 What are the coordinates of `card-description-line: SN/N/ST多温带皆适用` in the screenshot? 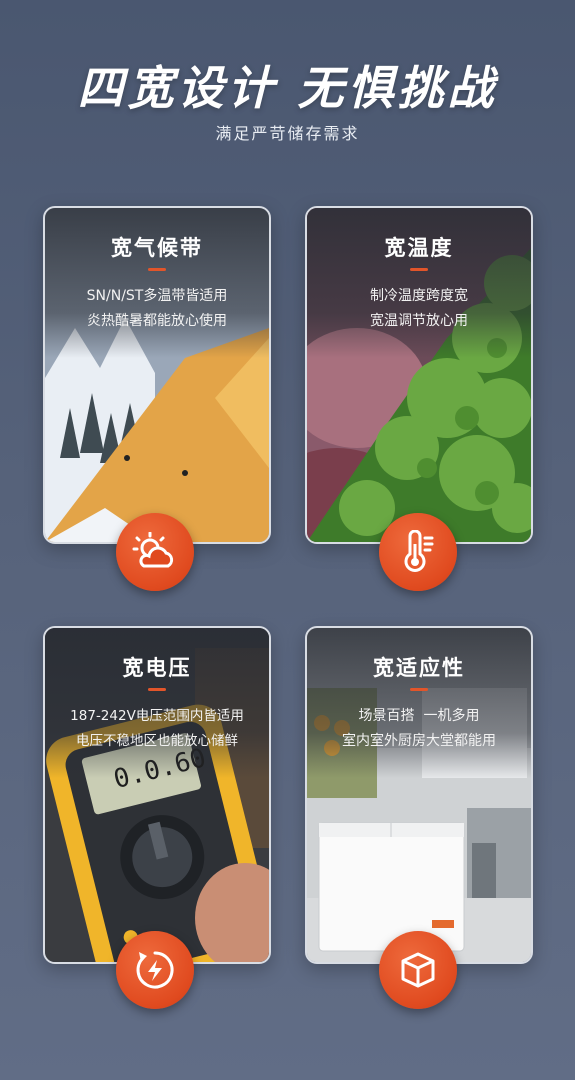 It's located at (157, 296).